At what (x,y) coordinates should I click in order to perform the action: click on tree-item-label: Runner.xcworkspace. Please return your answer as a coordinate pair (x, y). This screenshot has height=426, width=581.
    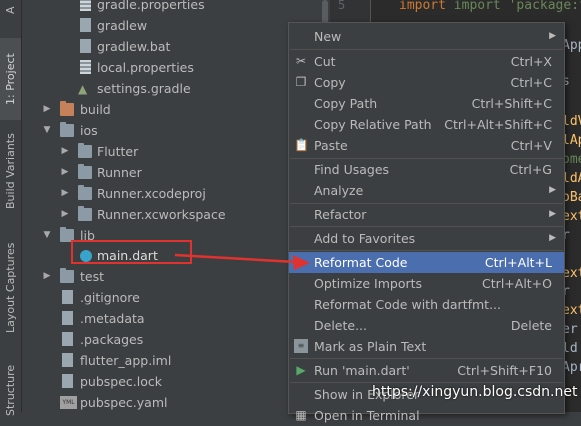
    Looking at the image, I should click on (161, 214).